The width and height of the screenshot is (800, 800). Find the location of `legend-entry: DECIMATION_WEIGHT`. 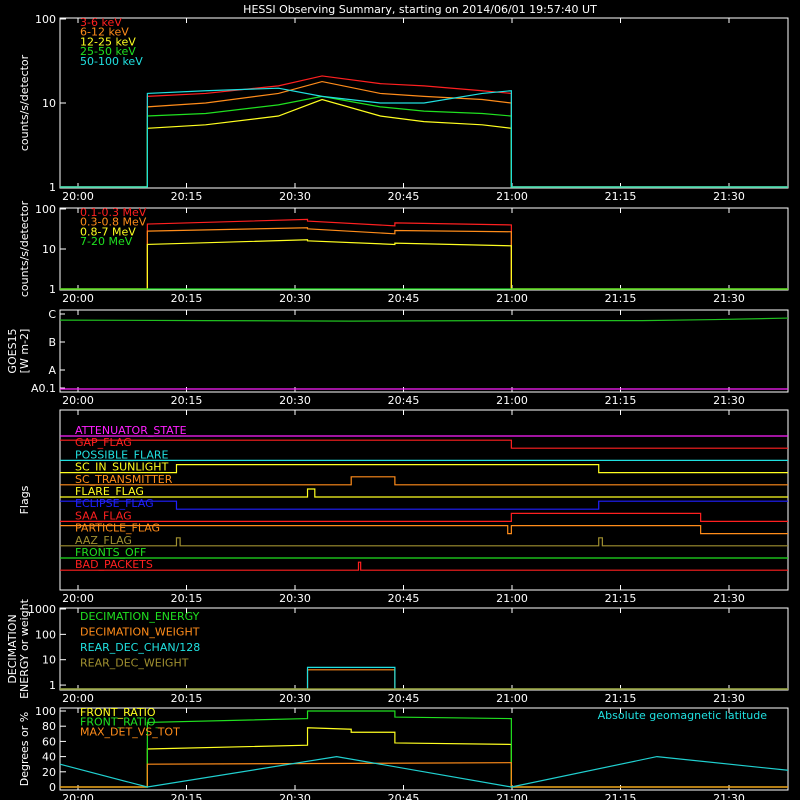

legend-entry: DECIMATION_WEIGHT is located at coordinates (140, 632).